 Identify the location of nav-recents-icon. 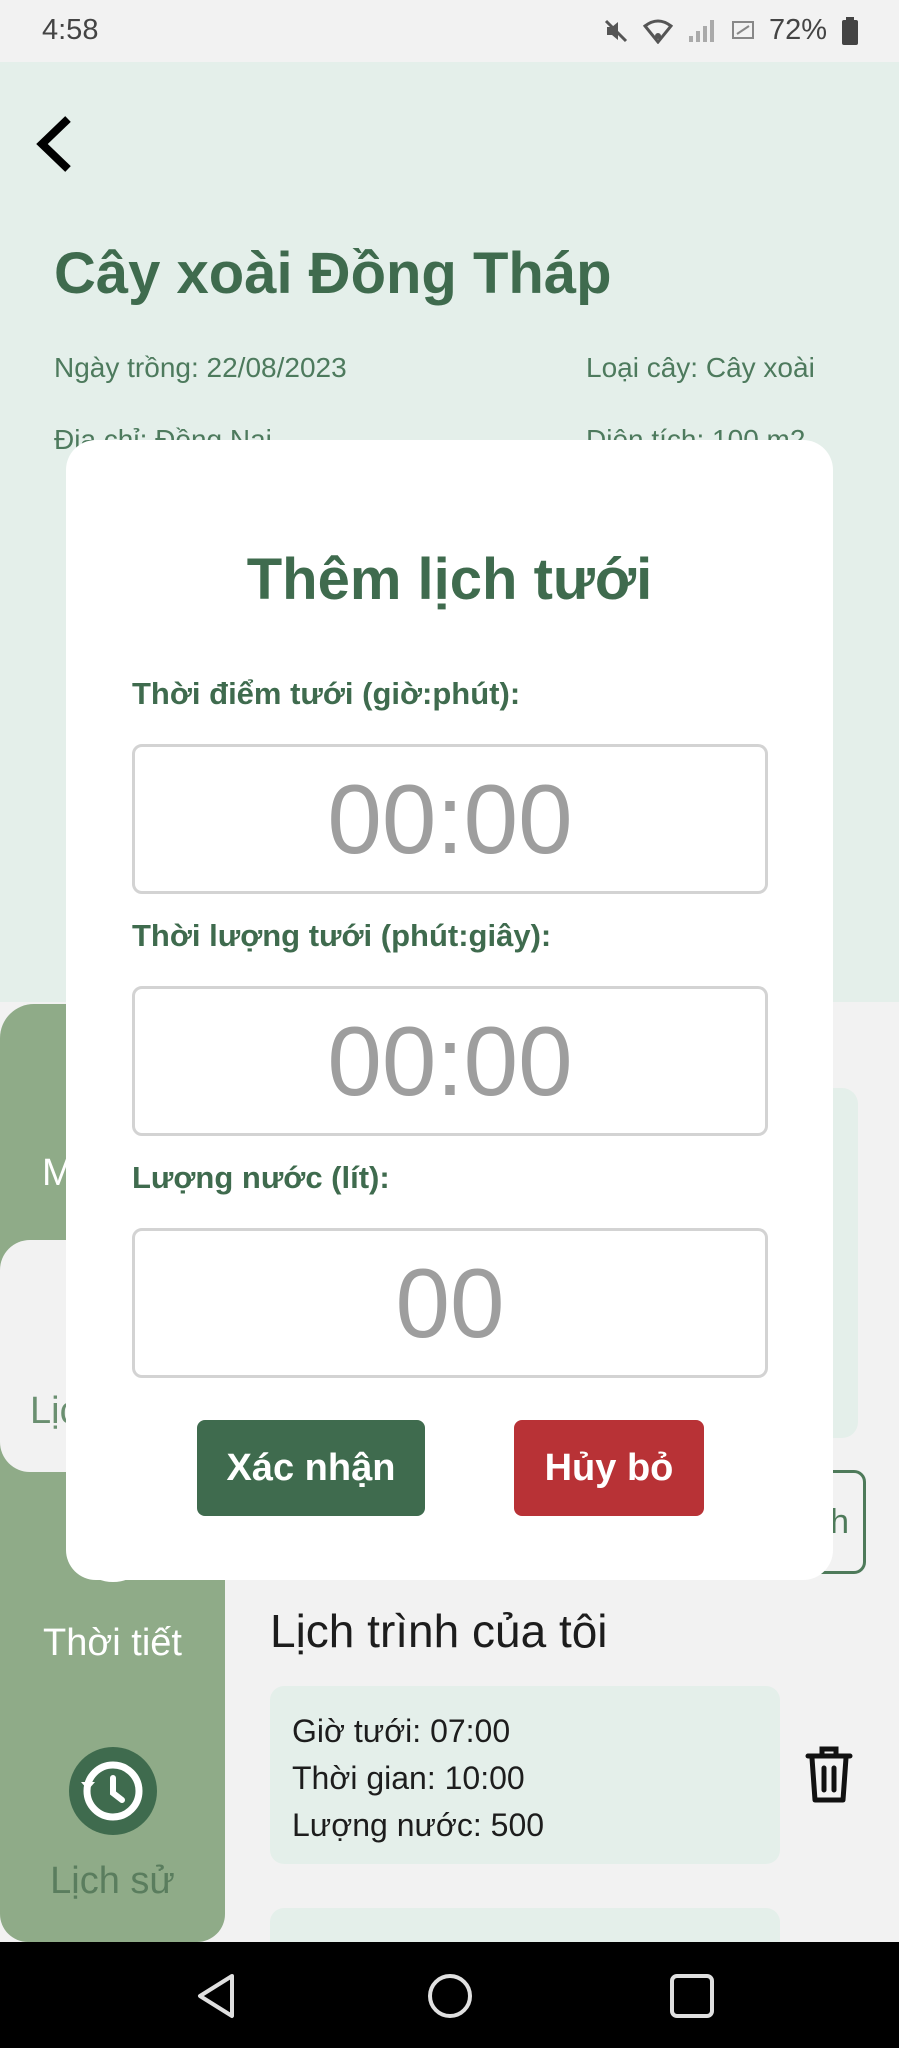
(692, 1996).